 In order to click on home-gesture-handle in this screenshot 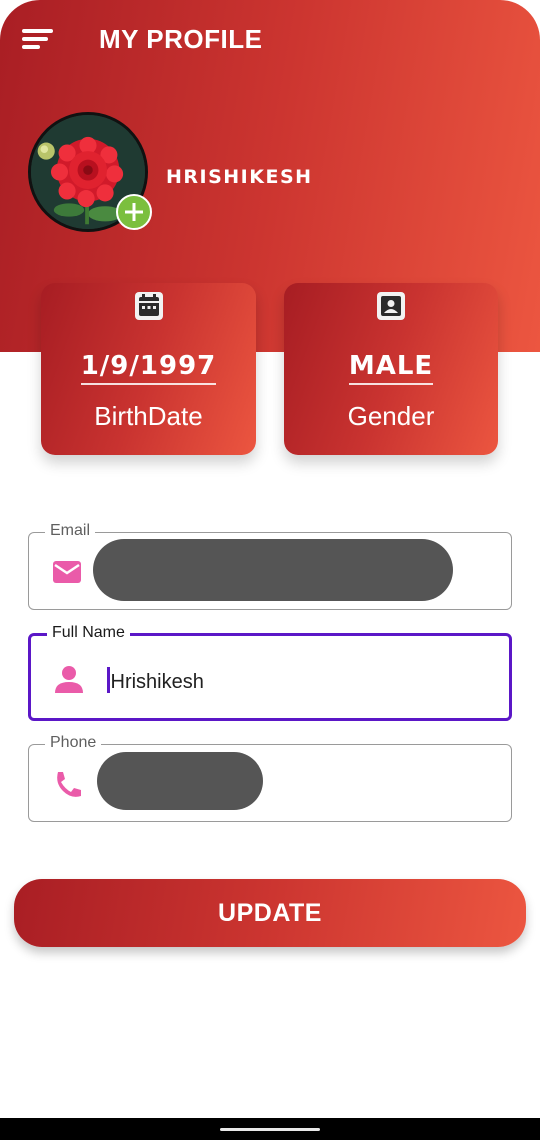, I will do `click(270, 1129)`.